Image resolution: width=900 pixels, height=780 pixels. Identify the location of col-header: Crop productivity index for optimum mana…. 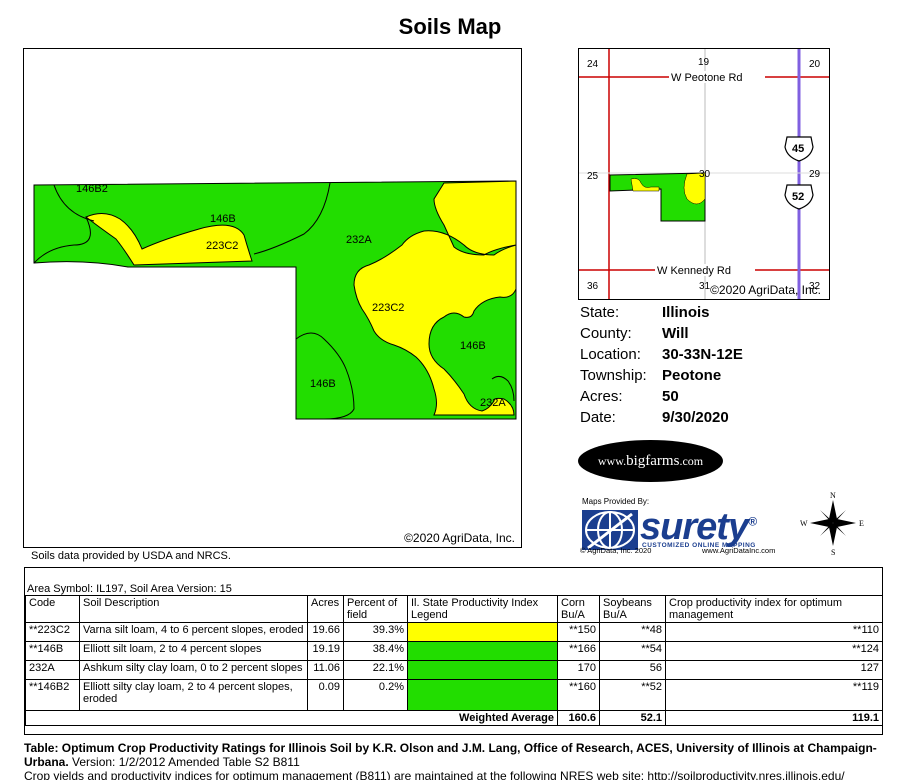
(774, 609).